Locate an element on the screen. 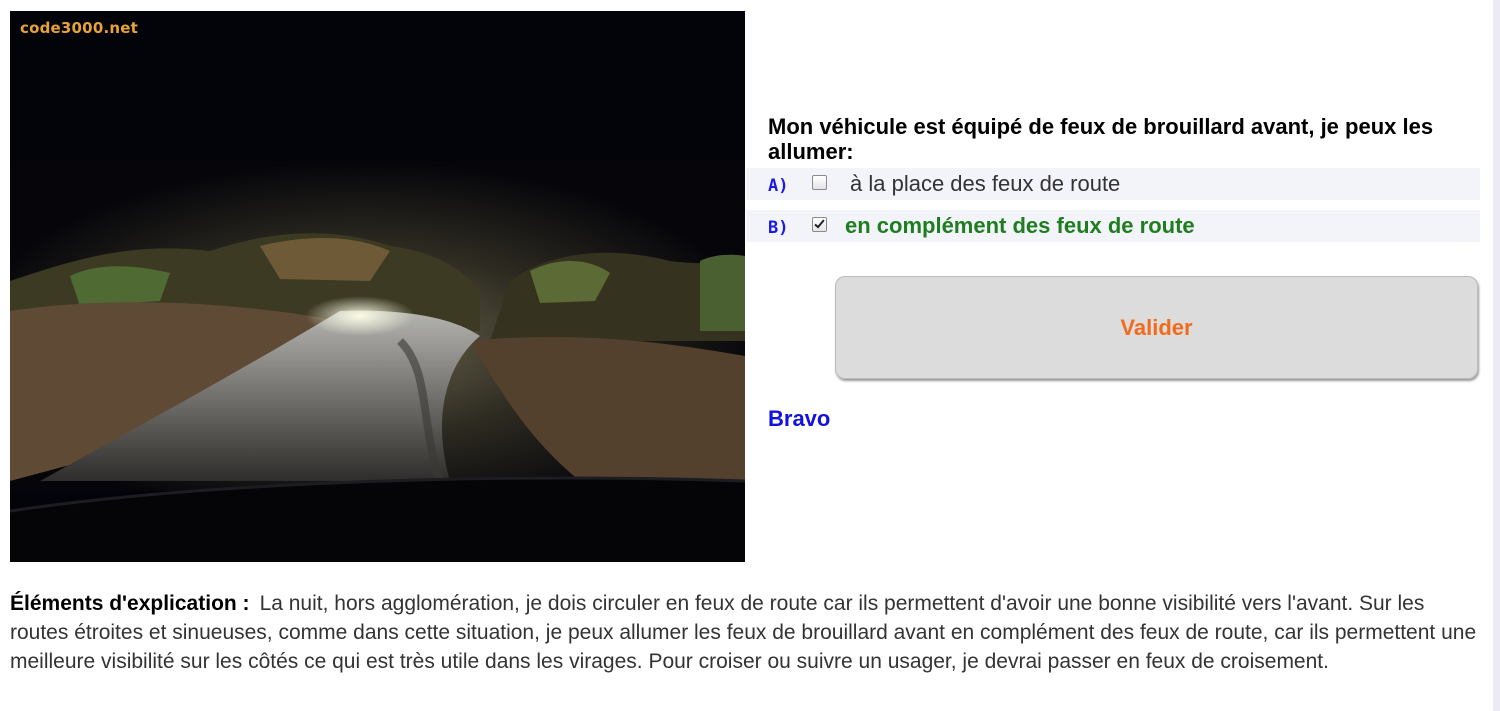 The width and height of the screenshot is (1500, 711). explanation-label: Éléments d'explication : is located at coordinates (130, 603).